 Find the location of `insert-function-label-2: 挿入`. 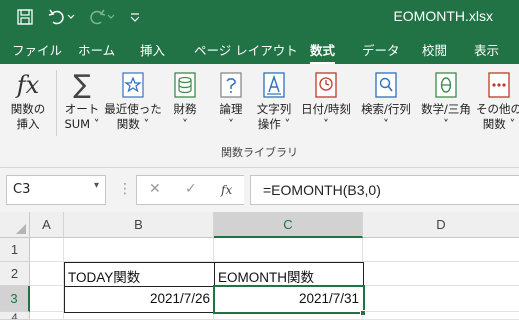

insert-function-label-2: 挿入 is located at coordinates (28, 124).